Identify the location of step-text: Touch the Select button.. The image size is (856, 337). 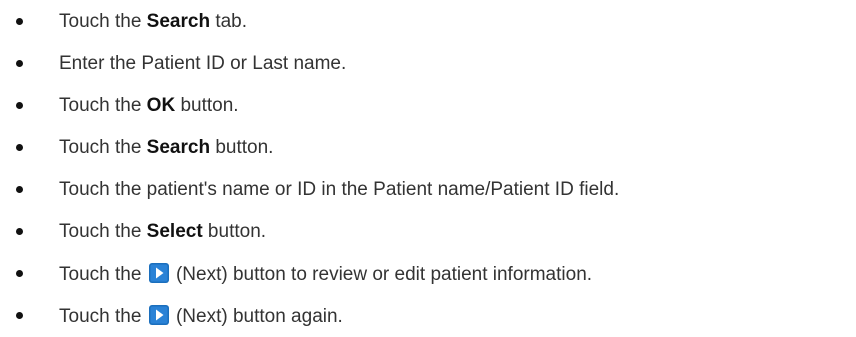
(163, 231).